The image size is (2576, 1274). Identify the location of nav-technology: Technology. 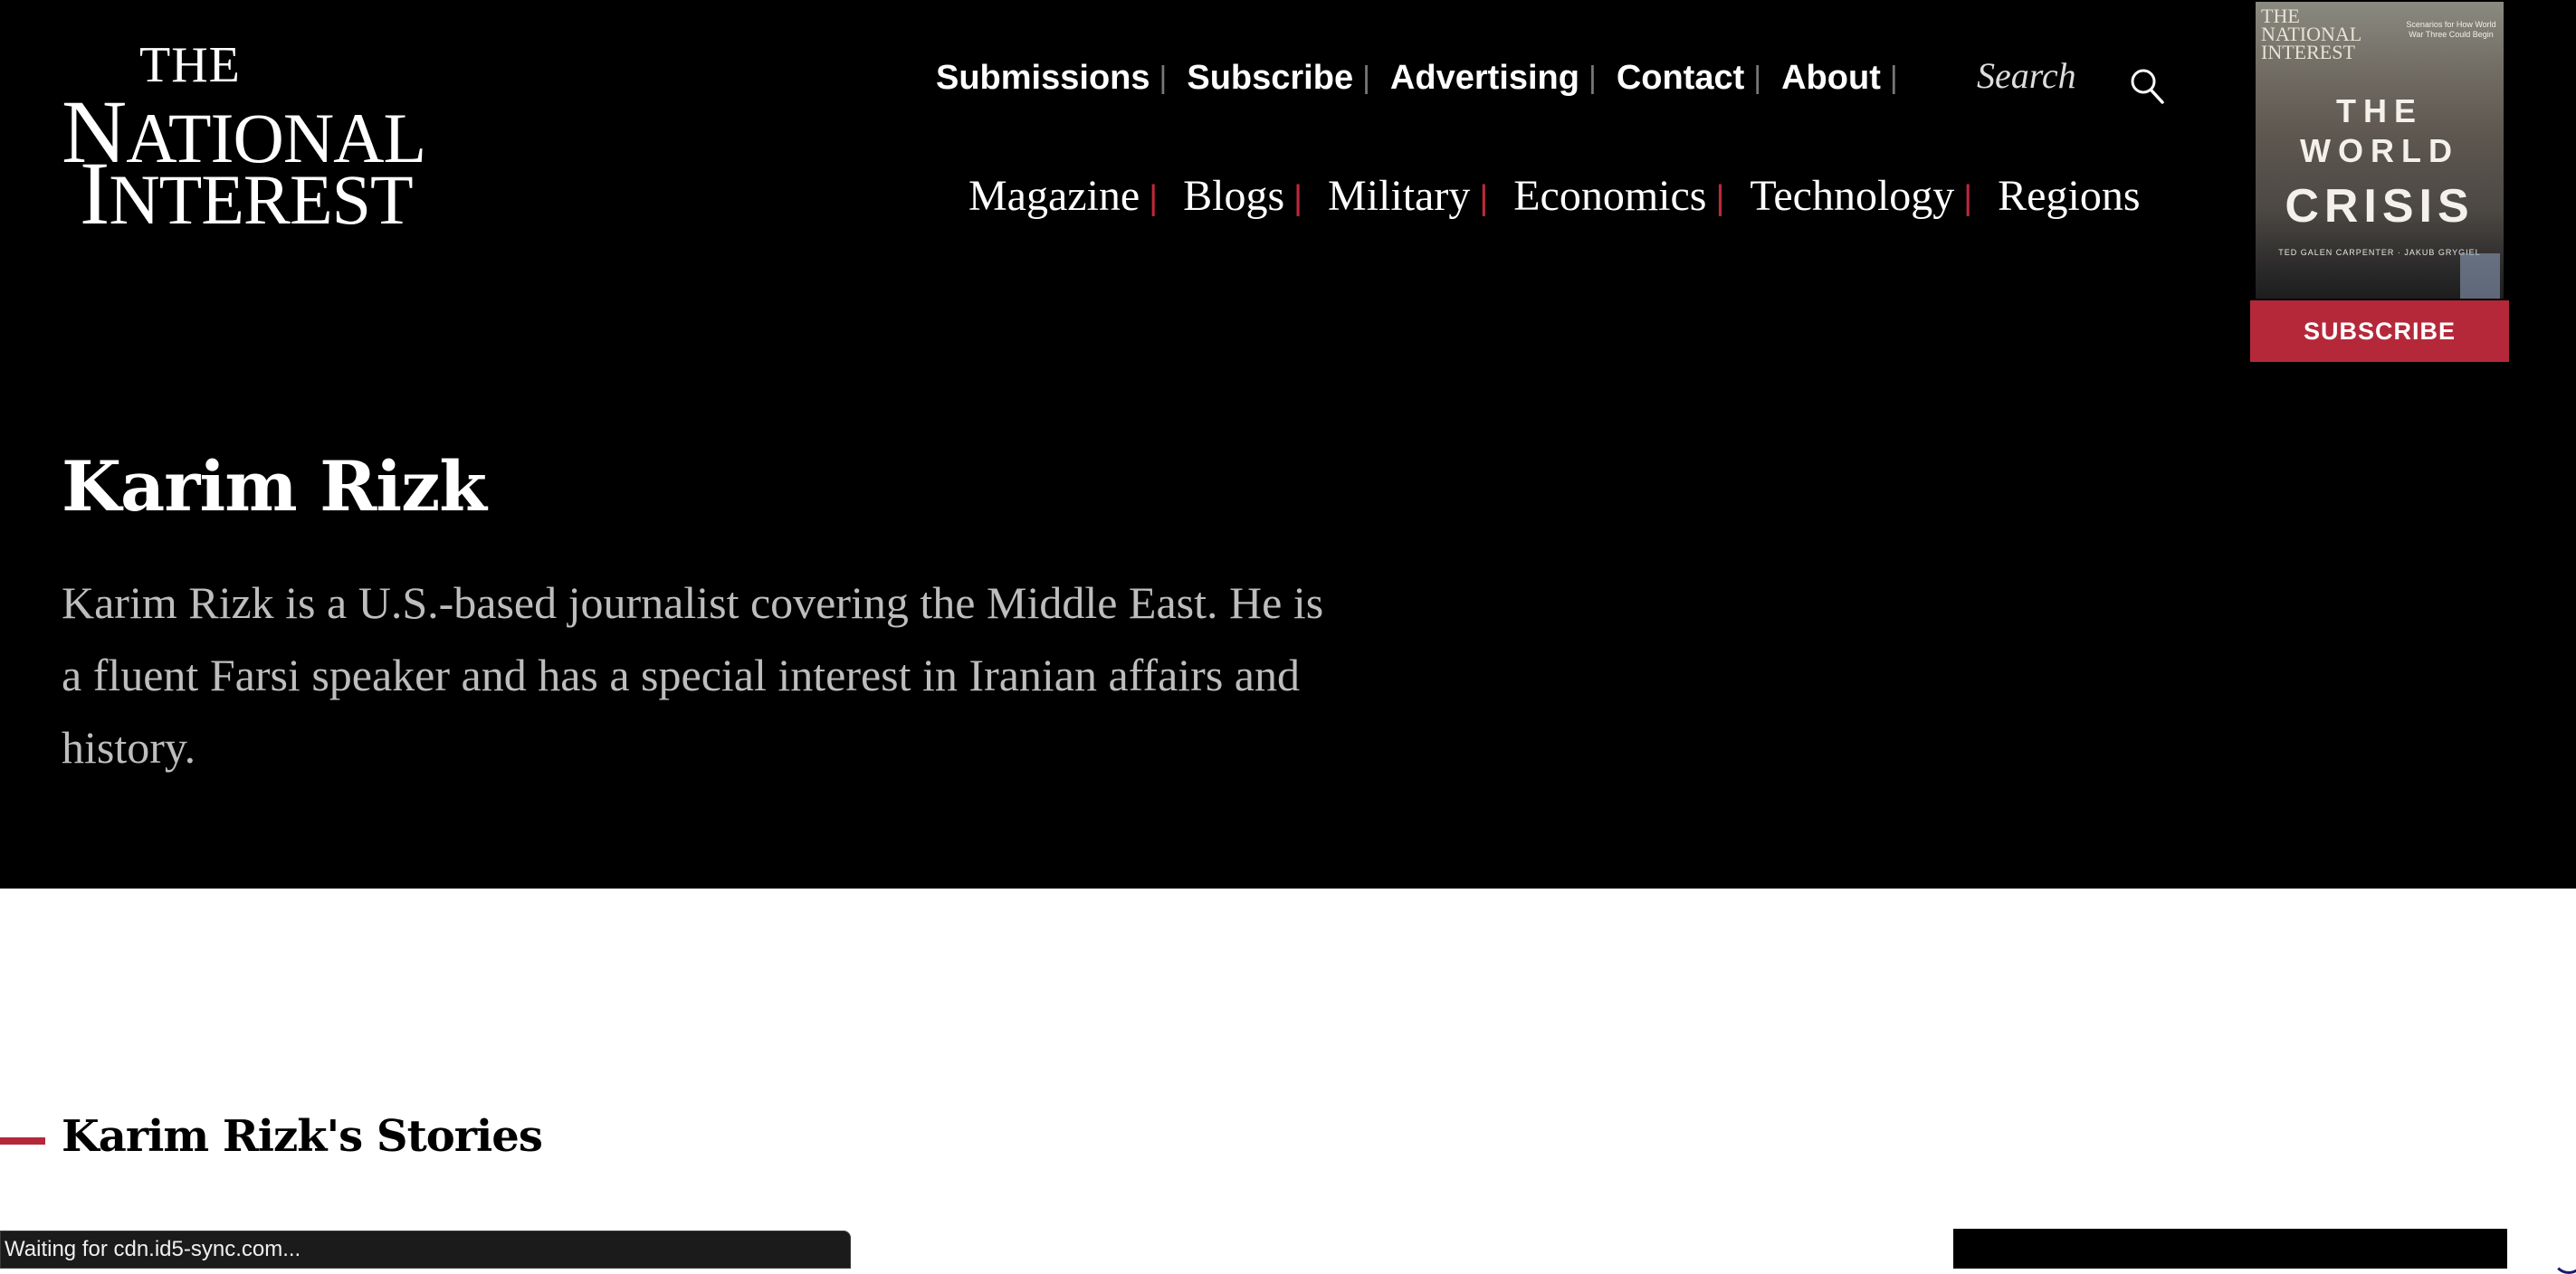
(1852, 196).